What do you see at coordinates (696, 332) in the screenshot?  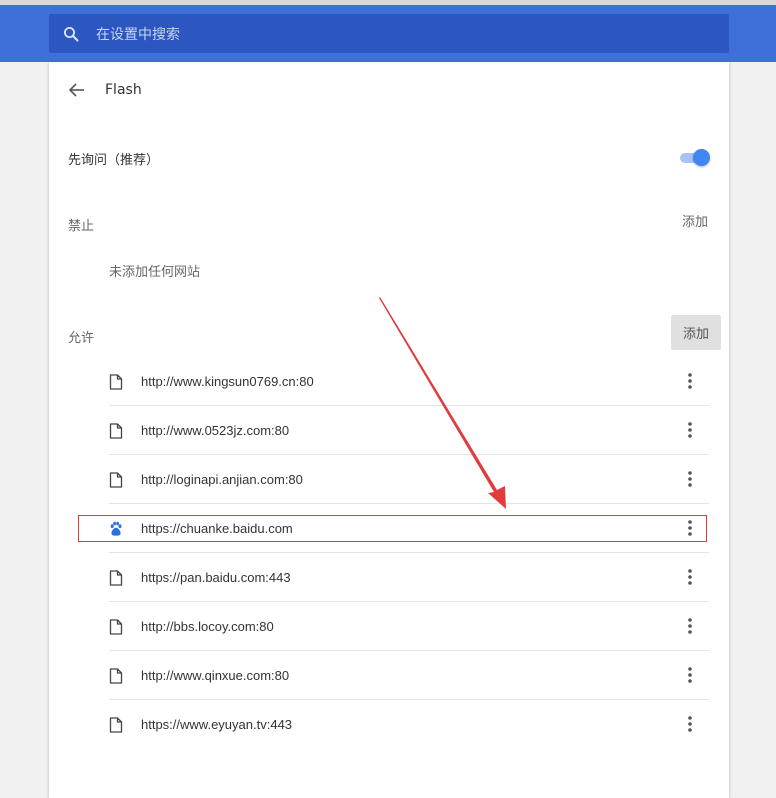 I see `allow-add-button: 添加` at bounding box center [696, 332].